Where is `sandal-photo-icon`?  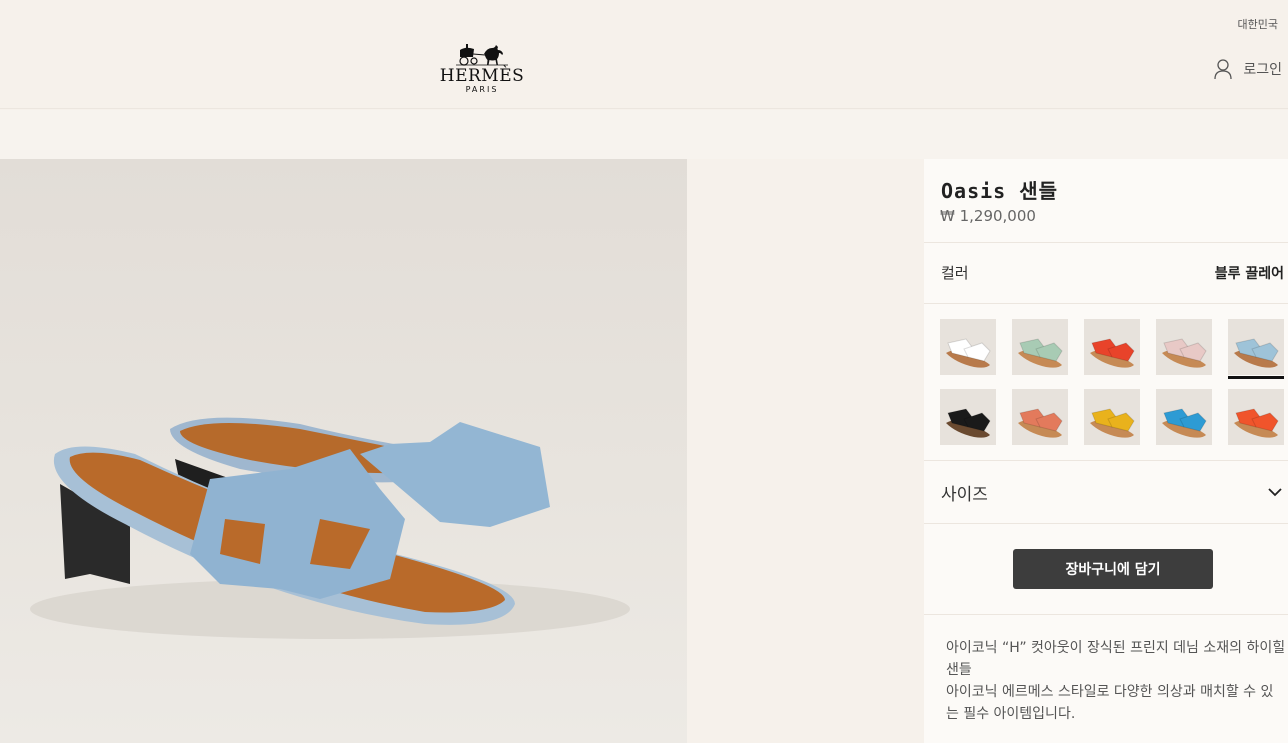 sandal-photo-icon is located at coordinates (330, 528).